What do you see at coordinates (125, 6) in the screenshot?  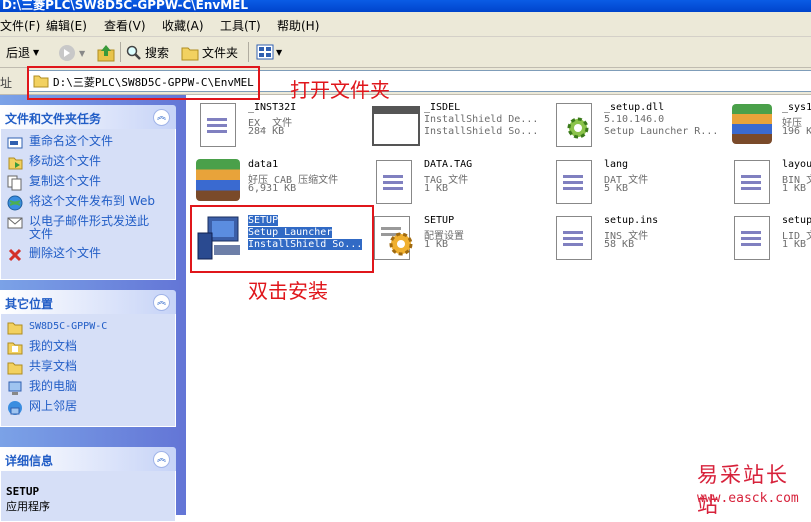 I see `window-title: D:\三菱PLC\SW8D5C-GPPW-C\EnvMEL` at bounding box center [125, 6].